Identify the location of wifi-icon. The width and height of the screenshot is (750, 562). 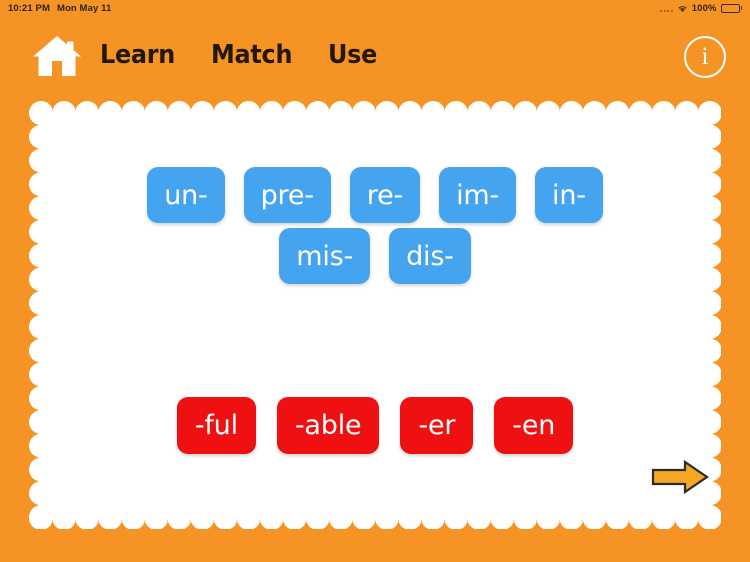
(682, 8).